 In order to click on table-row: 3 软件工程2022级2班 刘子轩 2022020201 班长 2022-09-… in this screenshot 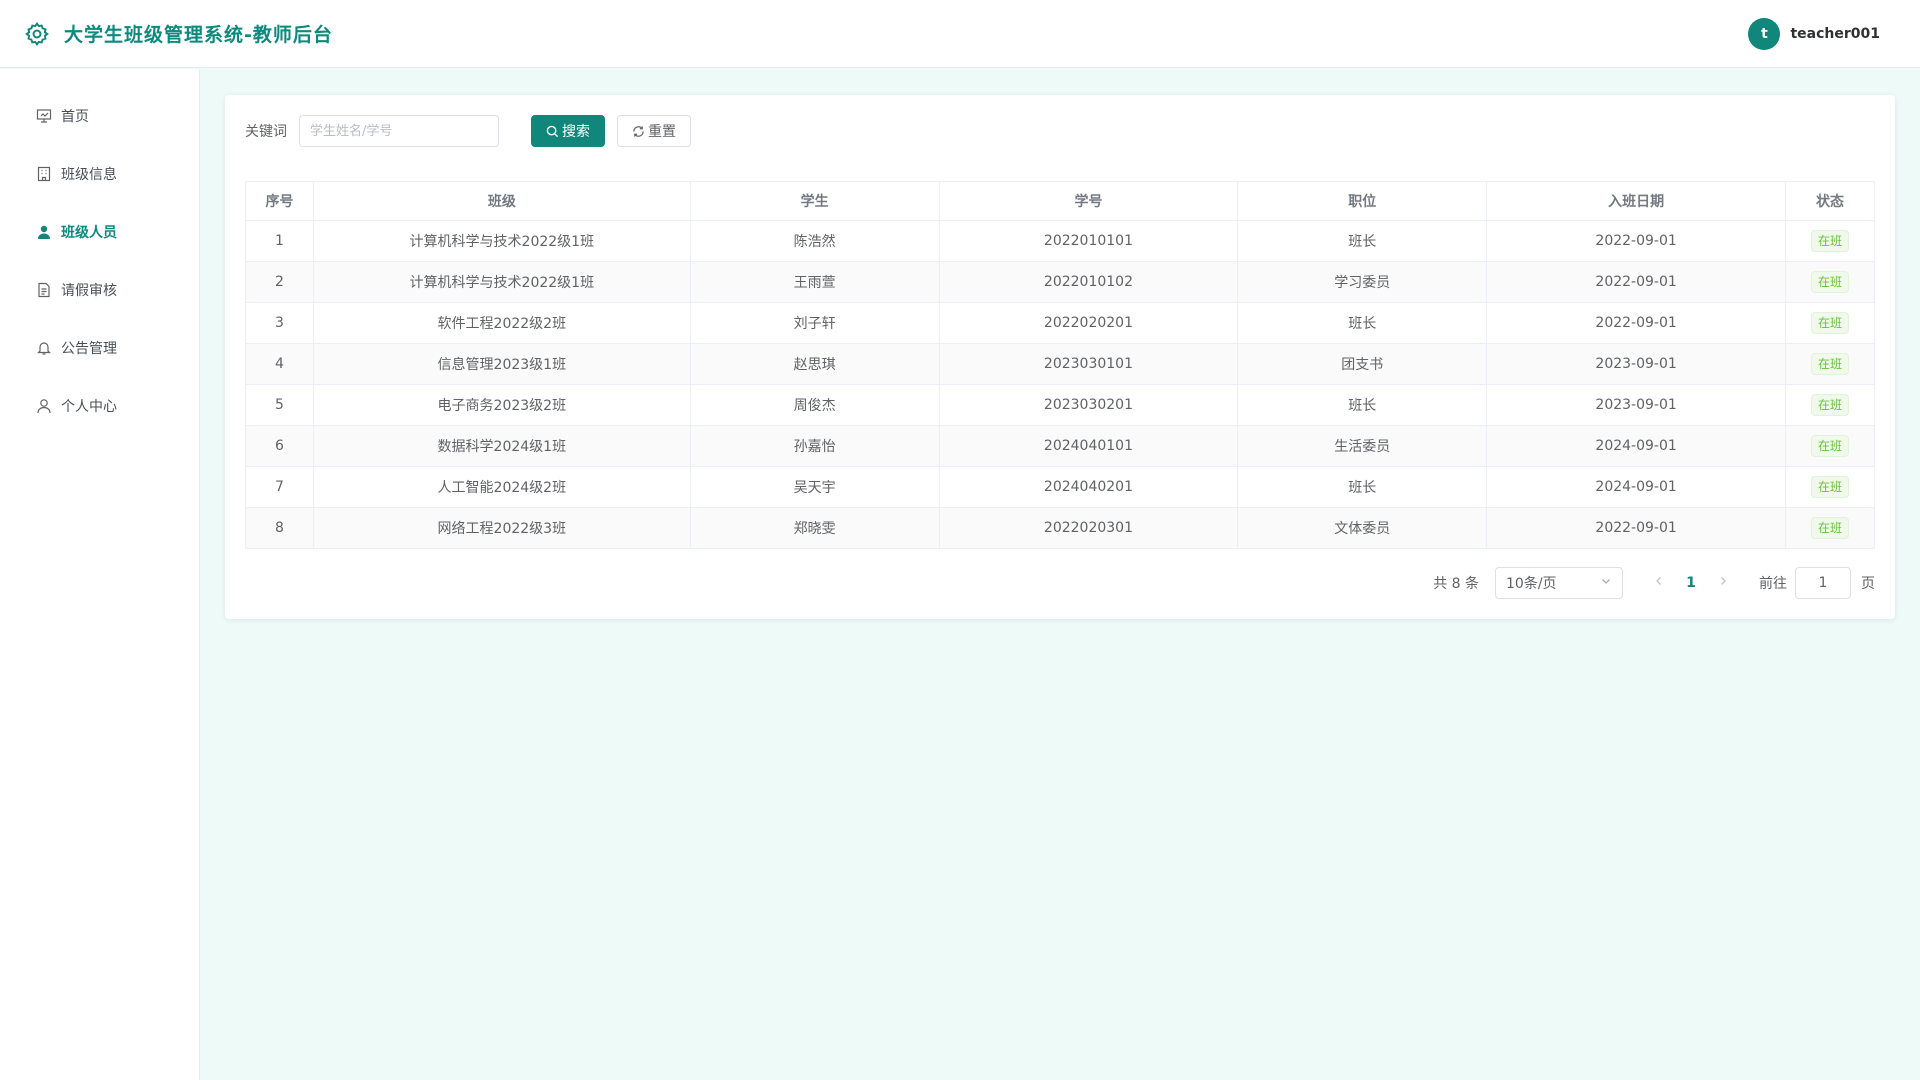, I will do `click(1060, 323)`.